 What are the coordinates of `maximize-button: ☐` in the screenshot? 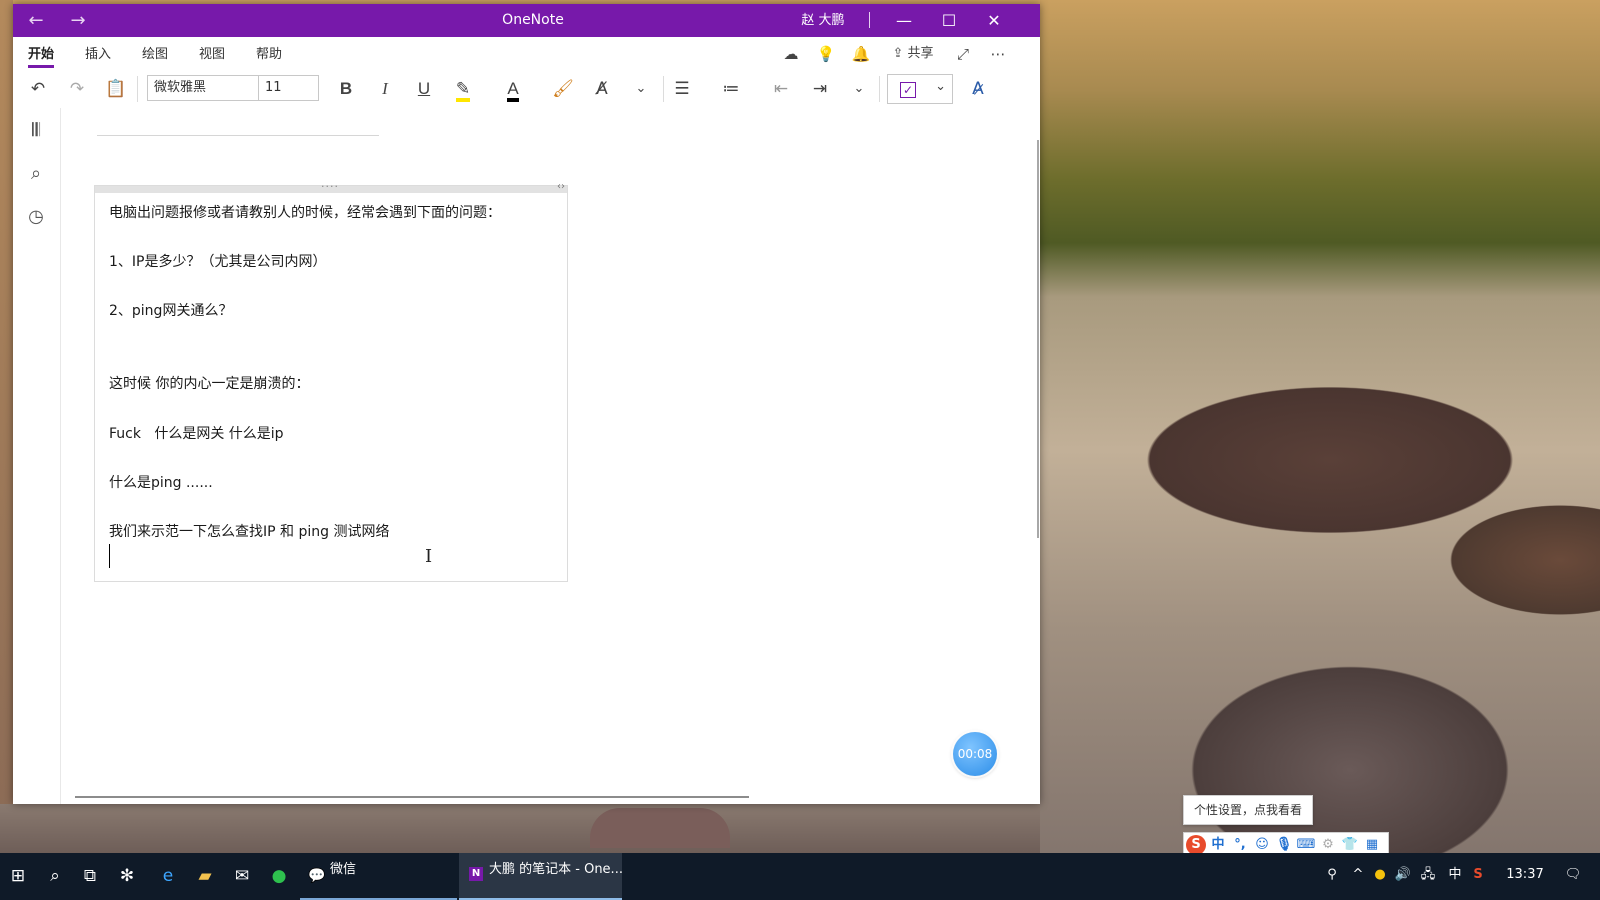 It's located at (949, 20).